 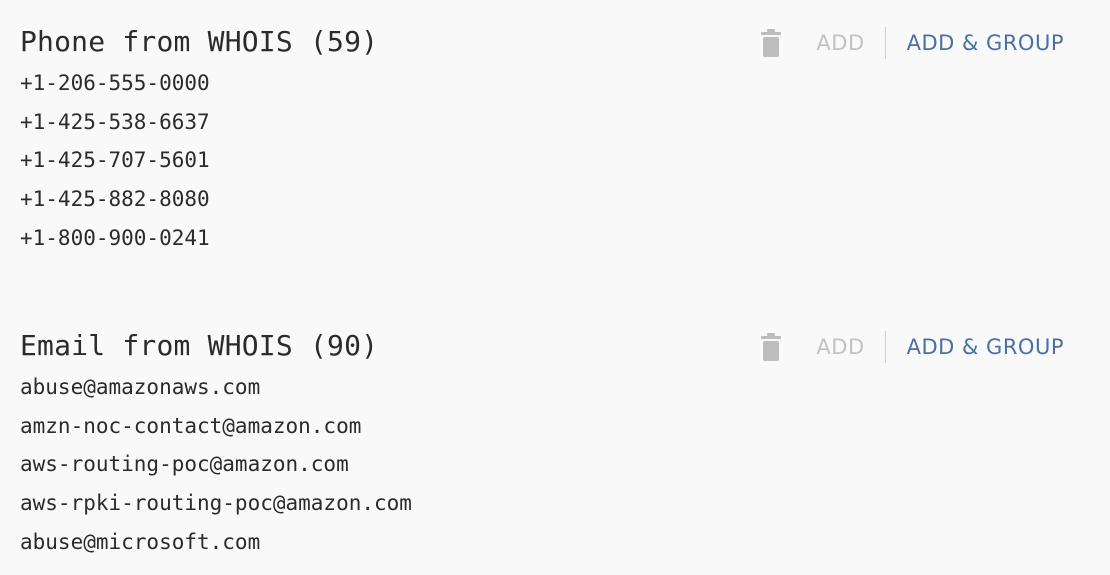 I want to click on list-item: aws-rpki-routing-poc@amazon.com, so click(x=216, y=503).